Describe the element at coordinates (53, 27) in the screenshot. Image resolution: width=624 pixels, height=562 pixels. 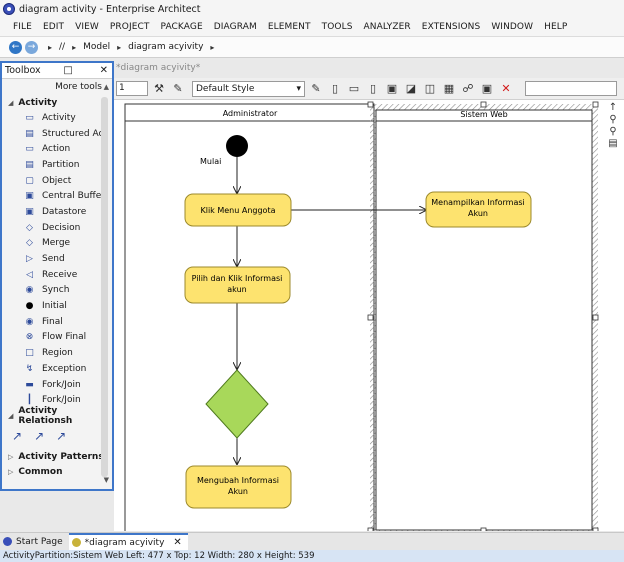
I see `menu-edit: EDIT` at that location.